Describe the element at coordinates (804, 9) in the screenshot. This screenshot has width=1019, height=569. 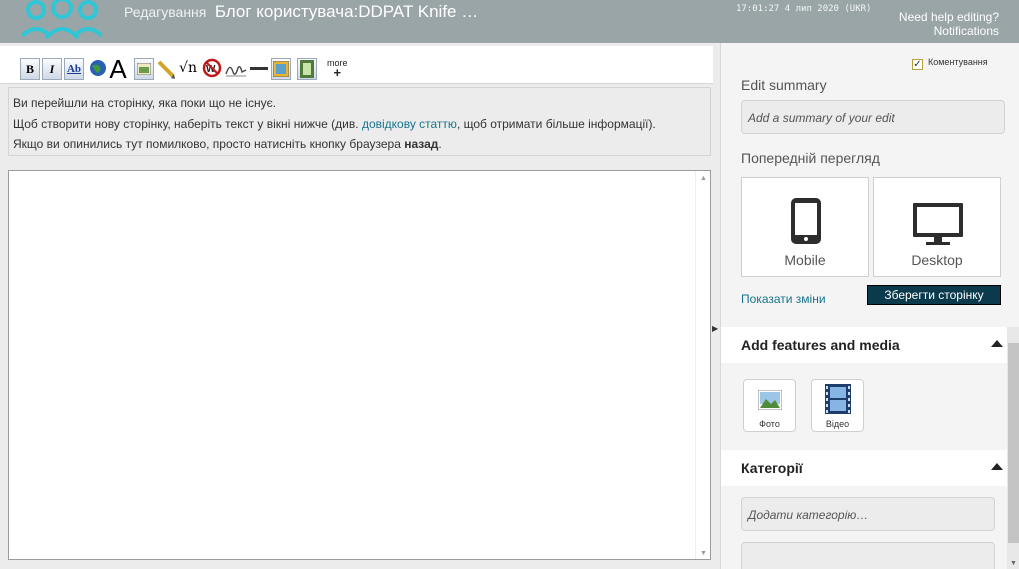
I see `server-timestamp: 17:01:27 4 лип 2020 (UKR)` at that location.